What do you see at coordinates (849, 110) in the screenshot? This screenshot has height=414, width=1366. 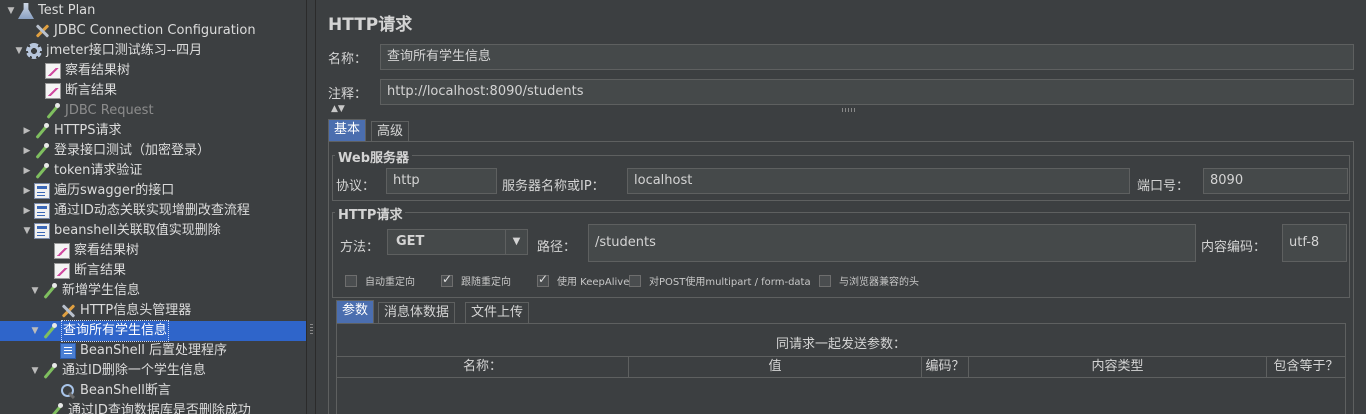 I see `resize-grip-icon` at bounding box center [849, 110].